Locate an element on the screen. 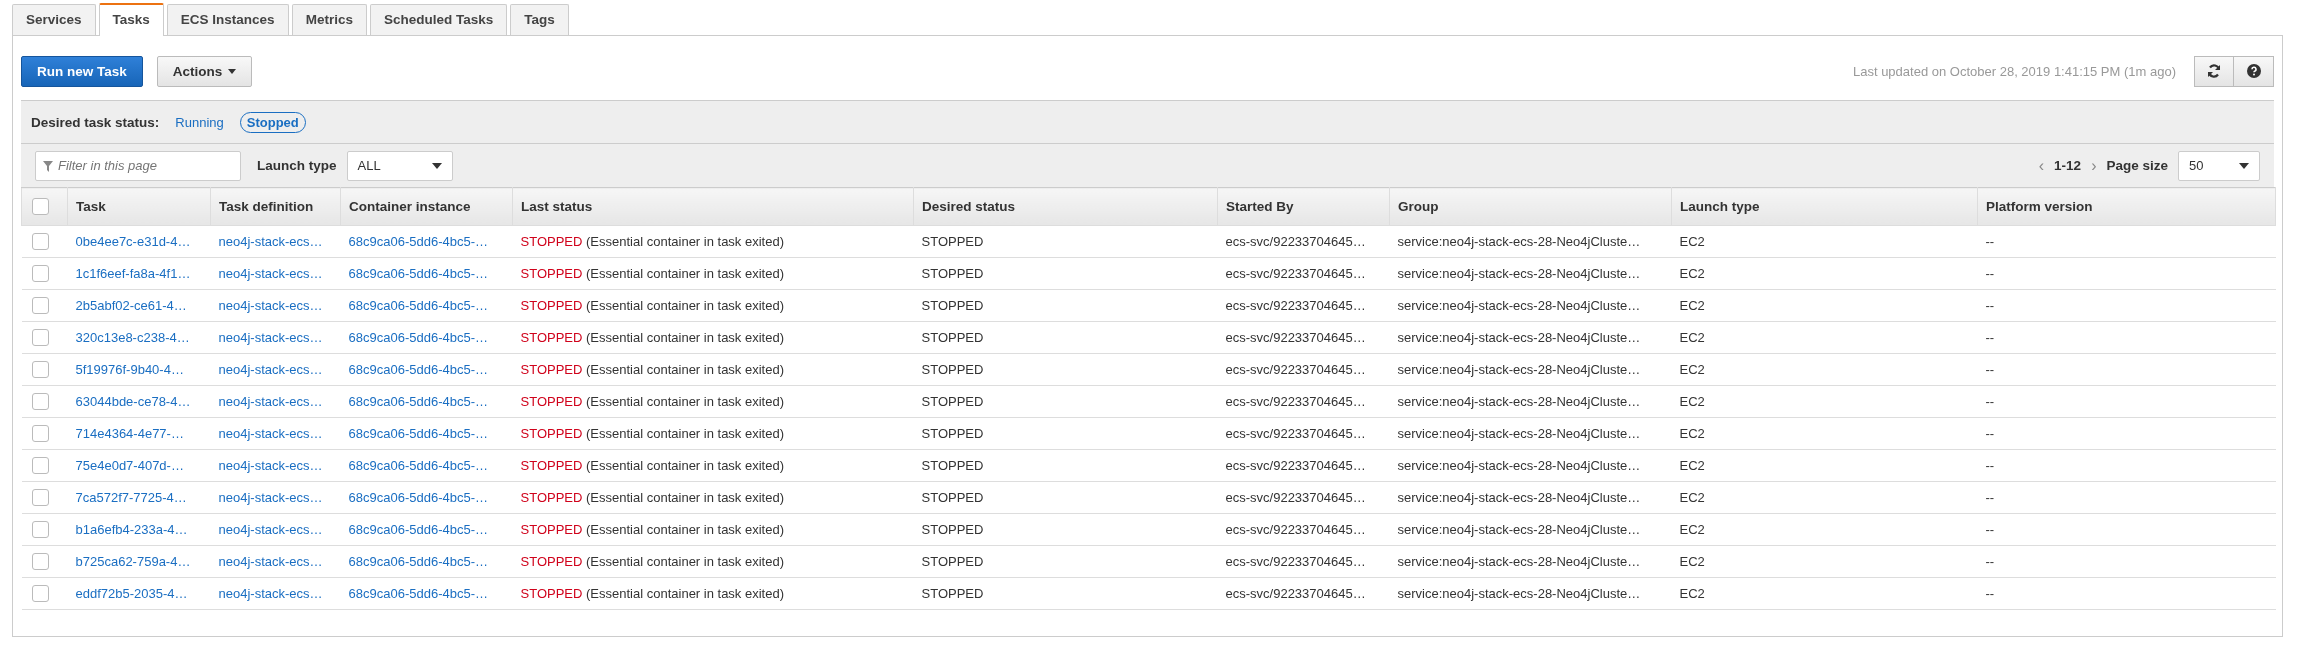 This screenshot has width=2297, height=648. column-header: Container instance is located at coordinates (426, 206).